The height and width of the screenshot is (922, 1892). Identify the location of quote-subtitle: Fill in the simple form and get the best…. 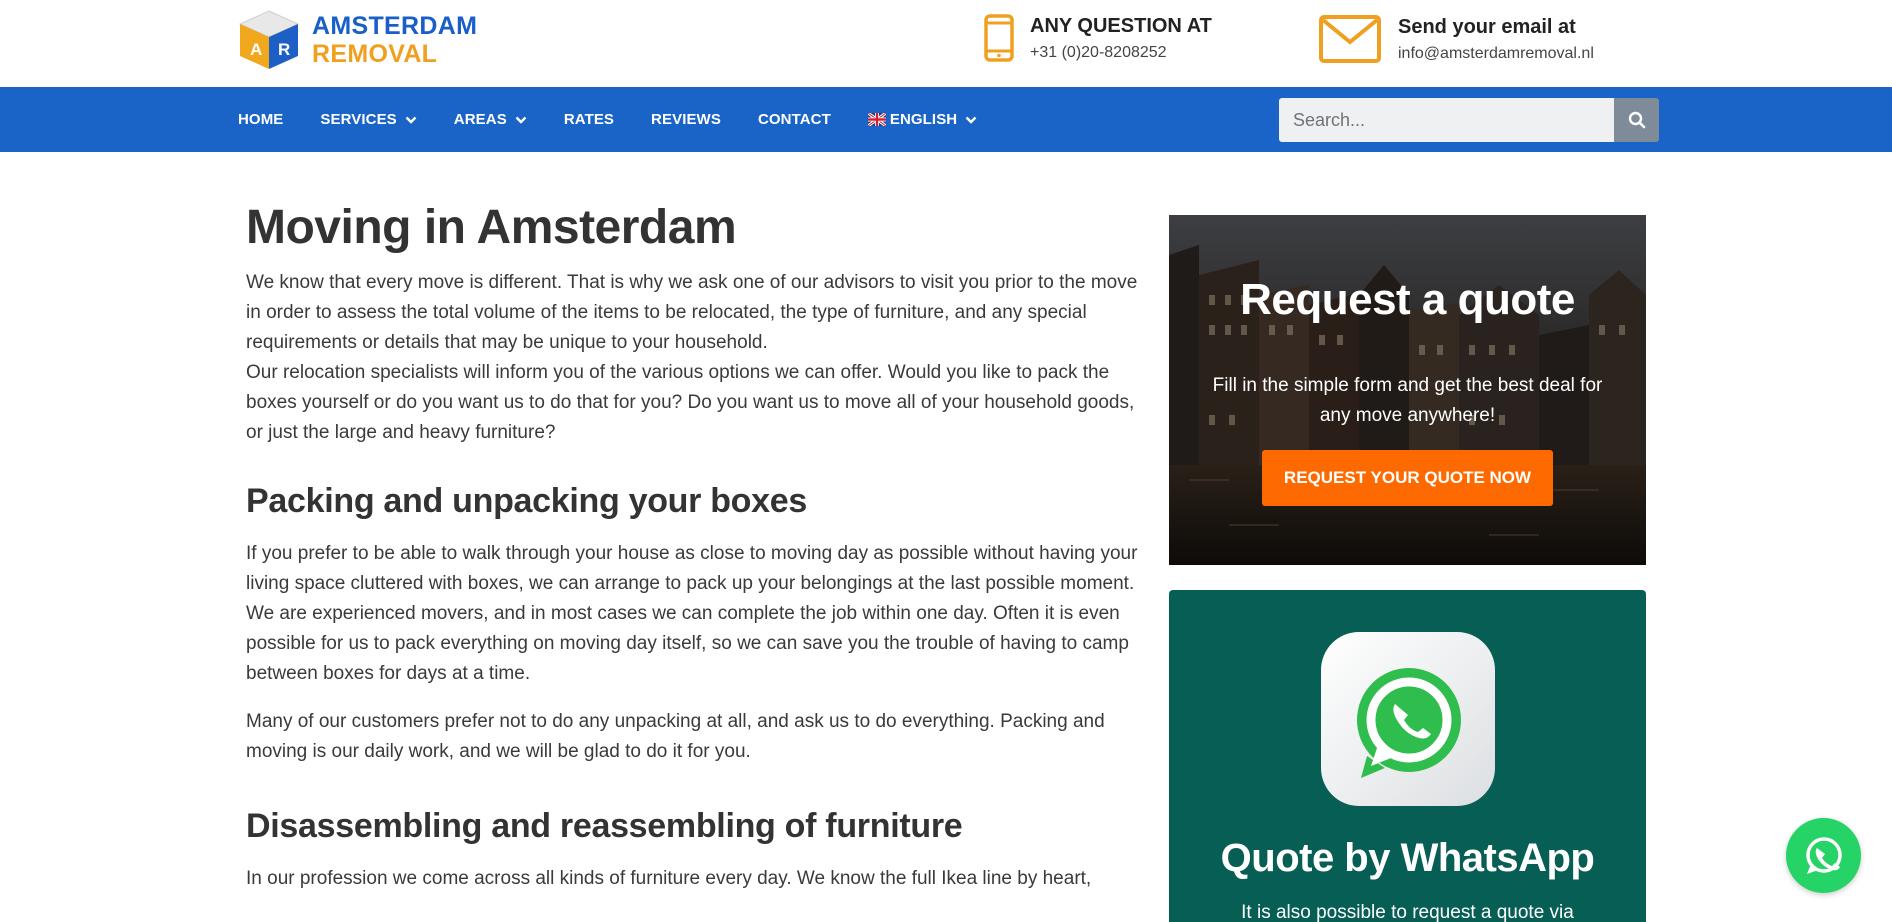
(1407, 400).